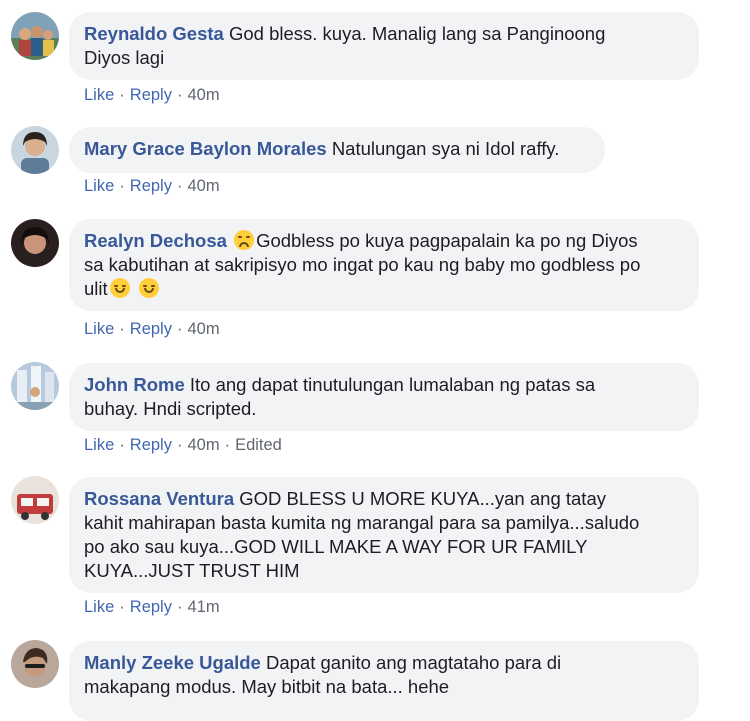 This screenshot has height=721, width=750. I want to click on edited-label: Edited, so click(258, 445).